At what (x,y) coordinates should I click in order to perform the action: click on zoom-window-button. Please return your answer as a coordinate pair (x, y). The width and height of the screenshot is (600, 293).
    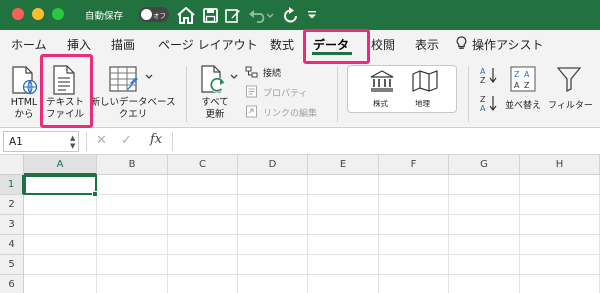
    Looking at the image, I should click on (58, 14).